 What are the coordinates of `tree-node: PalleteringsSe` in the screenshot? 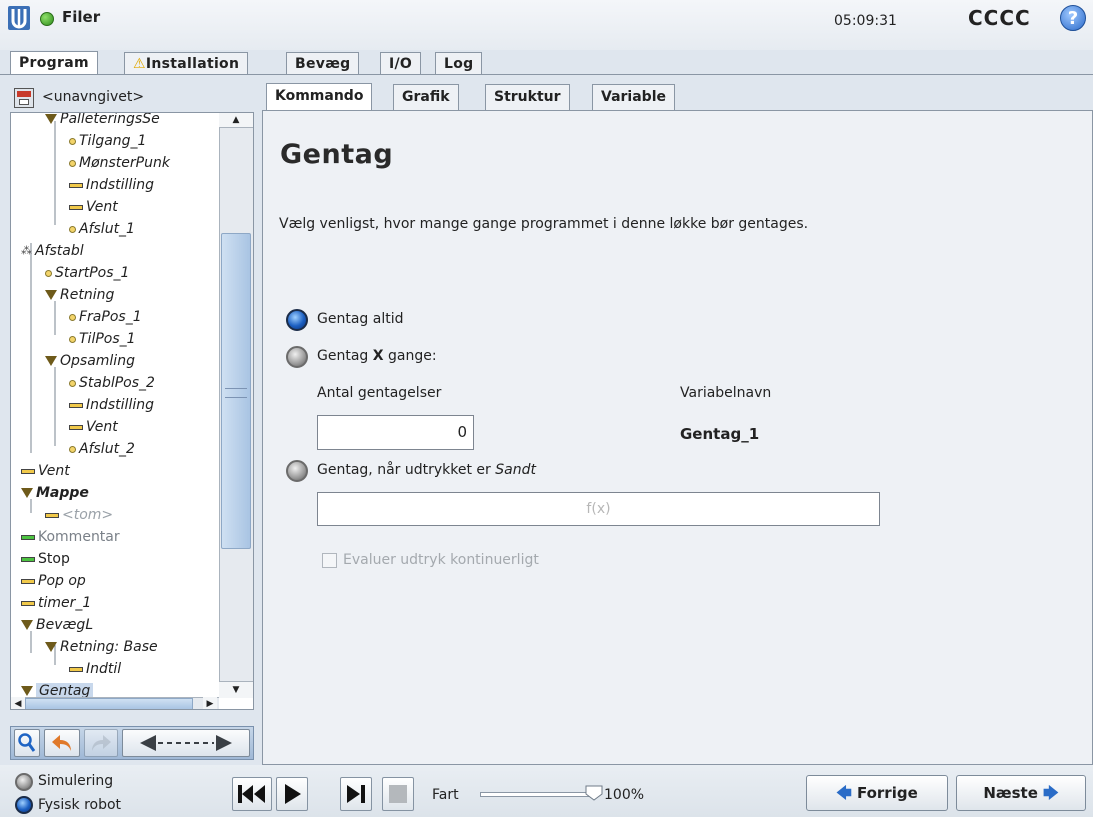 It's located at (102, 122).